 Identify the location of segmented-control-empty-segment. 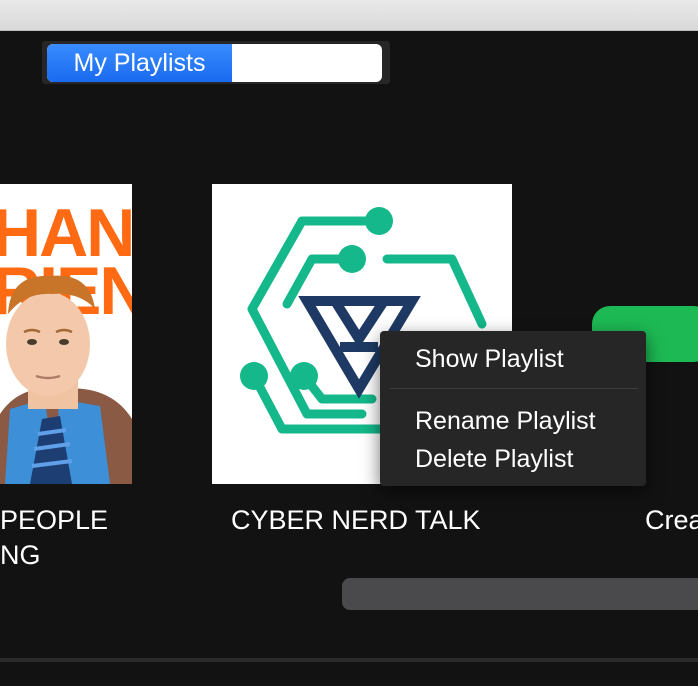
(307, 63).